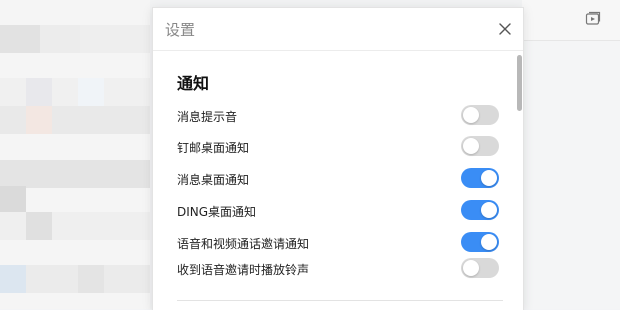  What do you see at coordinates (340, 300) in the screenshot?
I see `section-divider` at bounding box center [340, 300].